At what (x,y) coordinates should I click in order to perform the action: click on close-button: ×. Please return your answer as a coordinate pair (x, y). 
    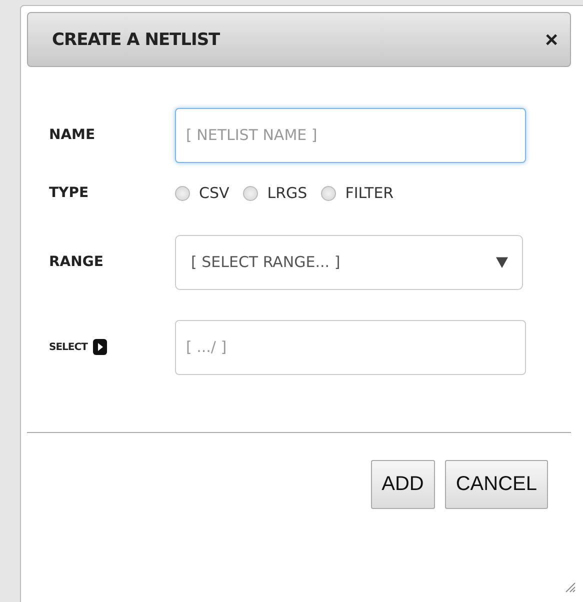
    Looking at the image, I should click on (551, 39).